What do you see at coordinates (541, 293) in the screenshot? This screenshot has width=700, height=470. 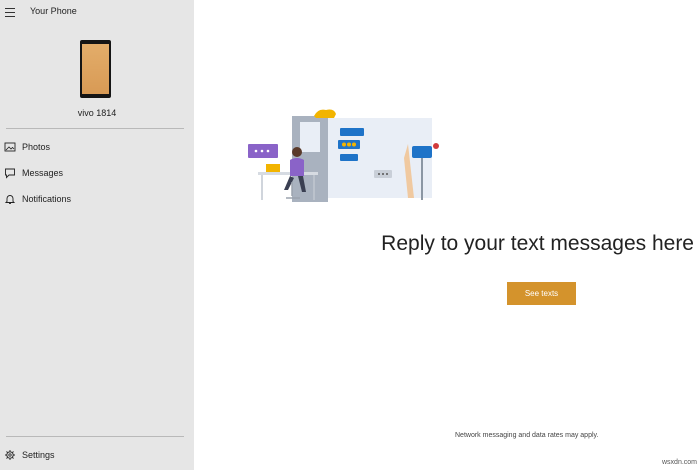 I see `see-texts-button: See texts` at bounding box center [541, 293].